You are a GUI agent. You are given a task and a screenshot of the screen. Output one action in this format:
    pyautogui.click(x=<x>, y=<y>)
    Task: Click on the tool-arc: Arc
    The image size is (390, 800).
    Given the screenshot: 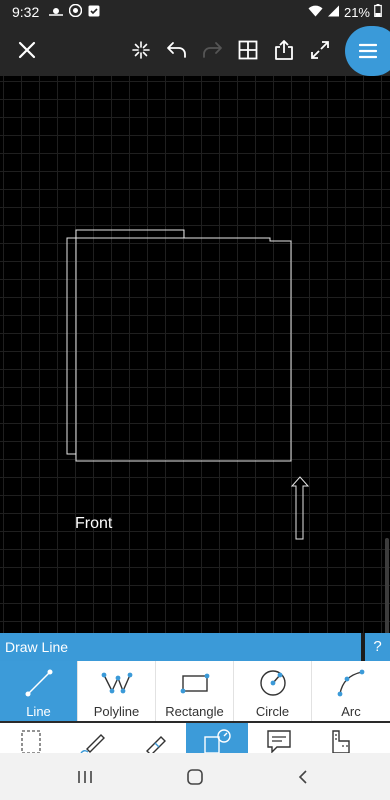 What is the action you would take?
    pyautogui.click(x=351, y=691)
    